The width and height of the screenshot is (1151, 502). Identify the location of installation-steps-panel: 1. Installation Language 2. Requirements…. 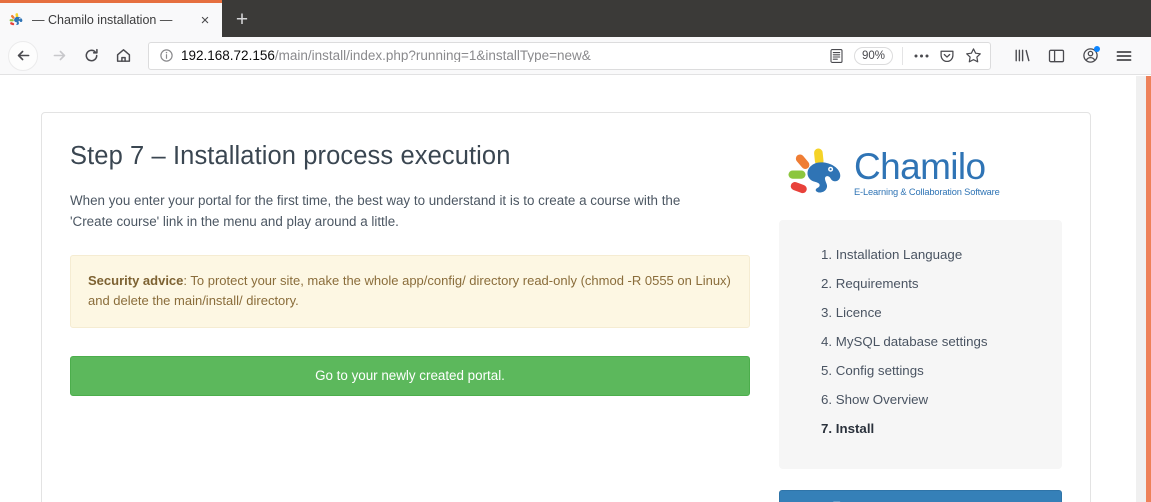
(920, 344).